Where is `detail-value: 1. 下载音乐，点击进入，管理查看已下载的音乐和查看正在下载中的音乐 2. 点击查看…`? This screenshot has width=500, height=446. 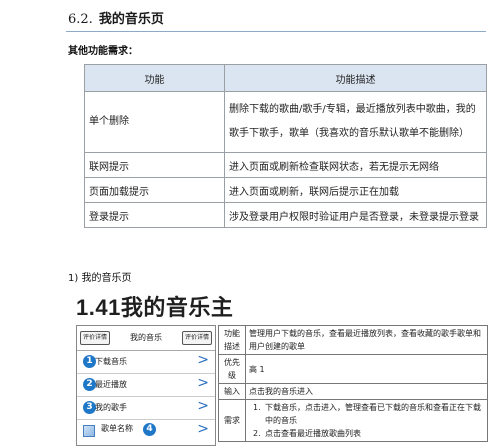
detail-value: 1. 下载音乐，点击进入，管理查看已下载的音乐和查看正在下载中的音乐 2. 点击查看… is located at coordinates (366, 420).